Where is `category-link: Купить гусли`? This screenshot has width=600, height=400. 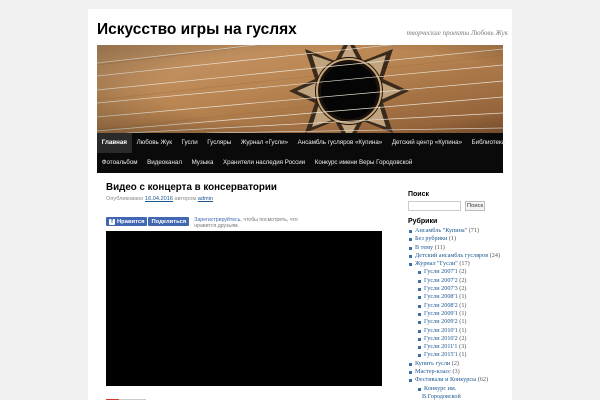
category-link: Купить гусли is located at coordinates (432, 363).